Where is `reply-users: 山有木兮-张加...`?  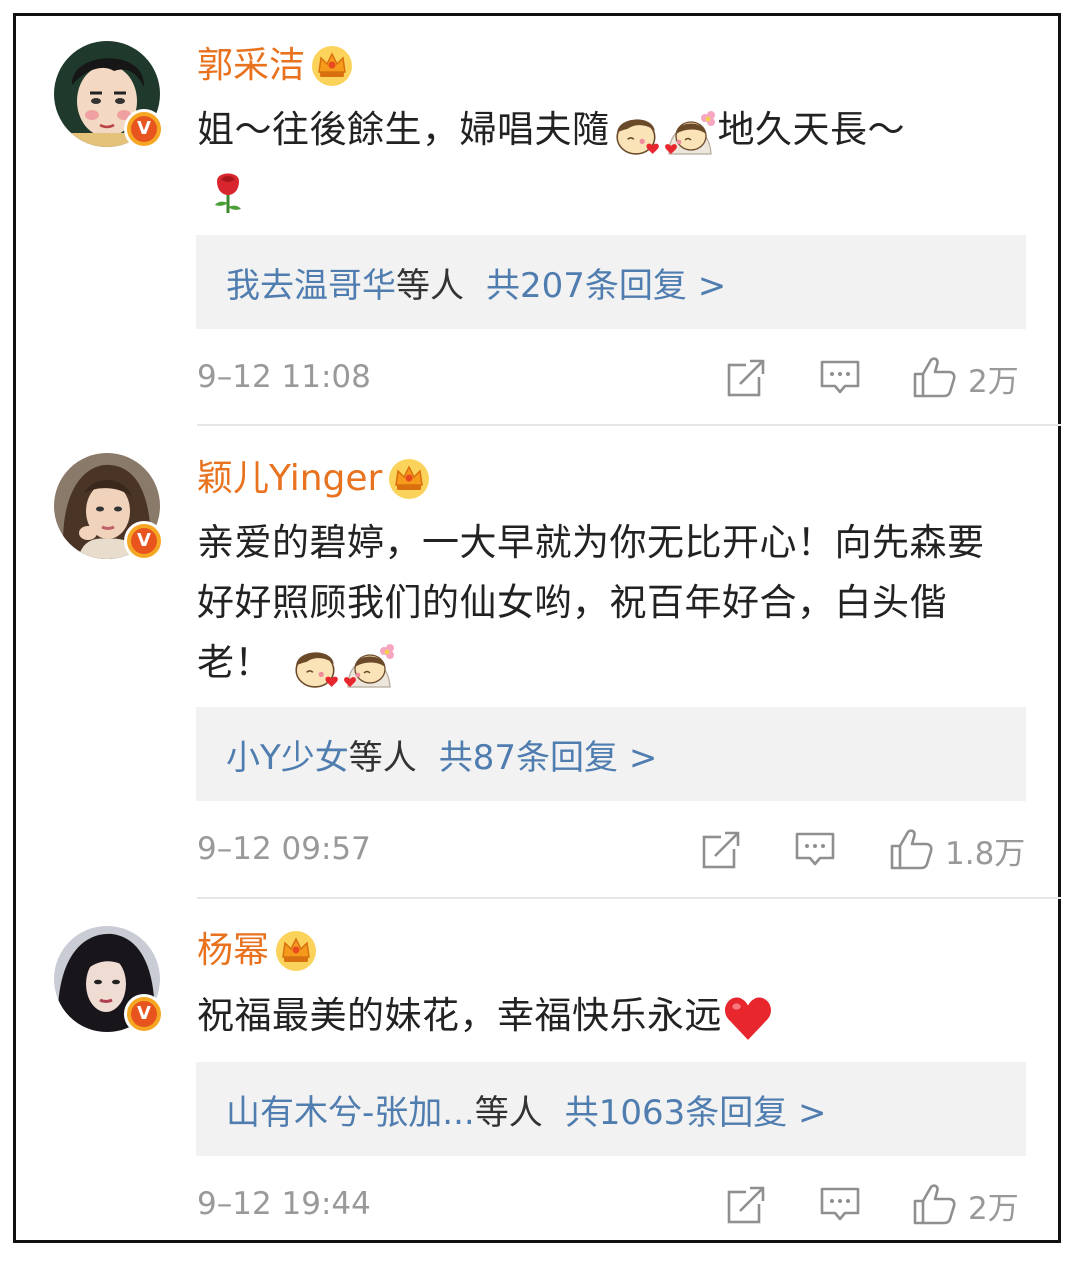
reply-users: 山有木兮-张加... is located at coordinates (350, 1109).